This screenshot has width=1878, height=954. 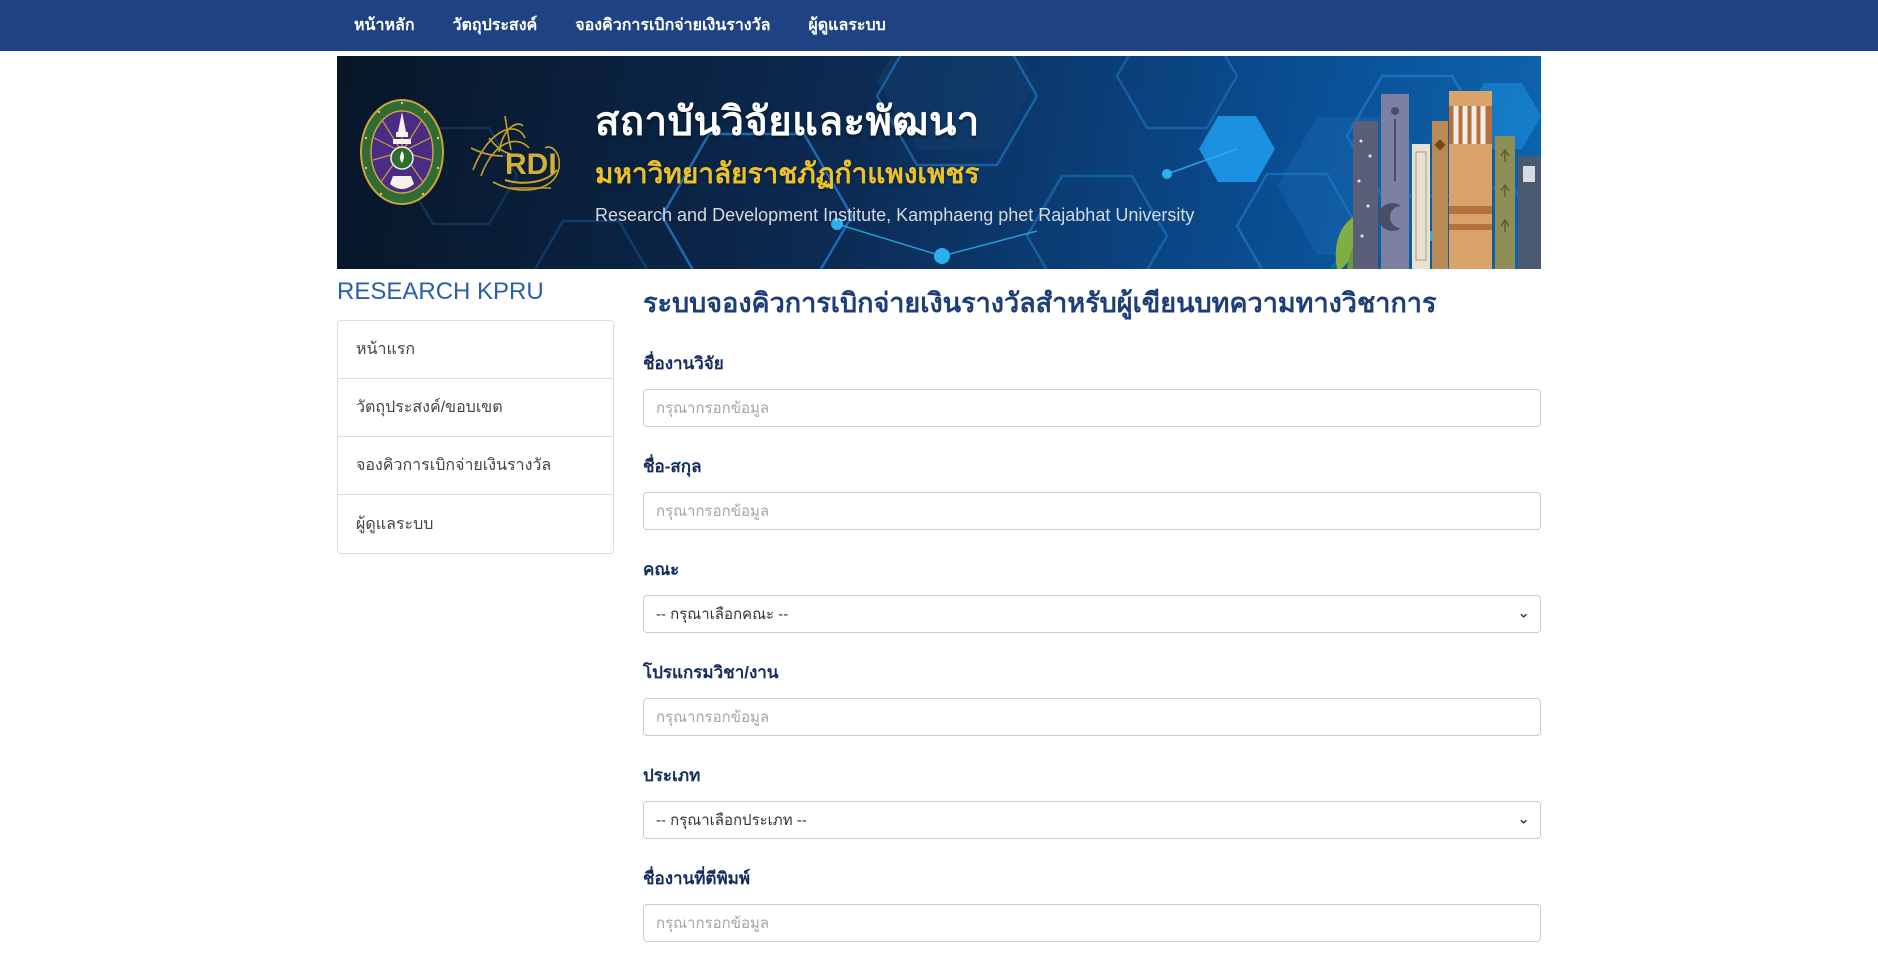 I want to click on published-title-label: ชื่องานที่ตีพิมพ์, so click(x=697, y=878).